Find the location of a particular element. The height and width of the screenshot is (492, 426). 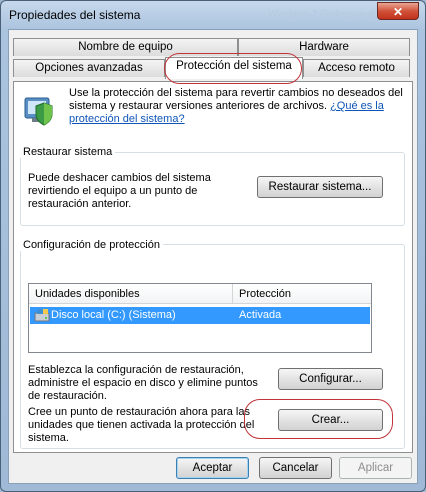

apply-button: Aplicar is located at coordinates (375, 468).